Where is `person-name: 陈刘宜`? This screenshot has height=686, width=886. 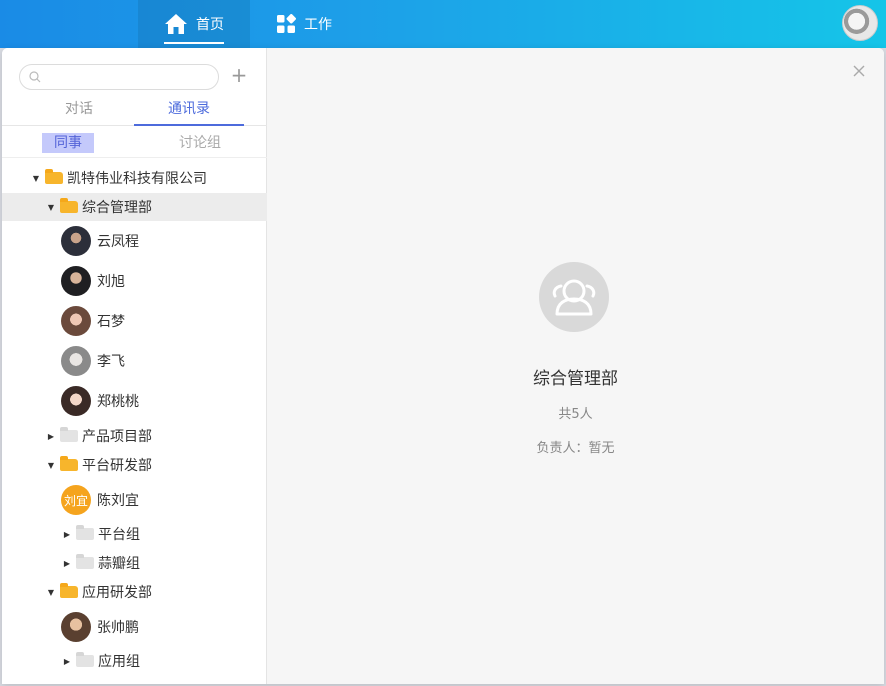 person-name: 陈刘宜 is located at coordinates (118, 501).